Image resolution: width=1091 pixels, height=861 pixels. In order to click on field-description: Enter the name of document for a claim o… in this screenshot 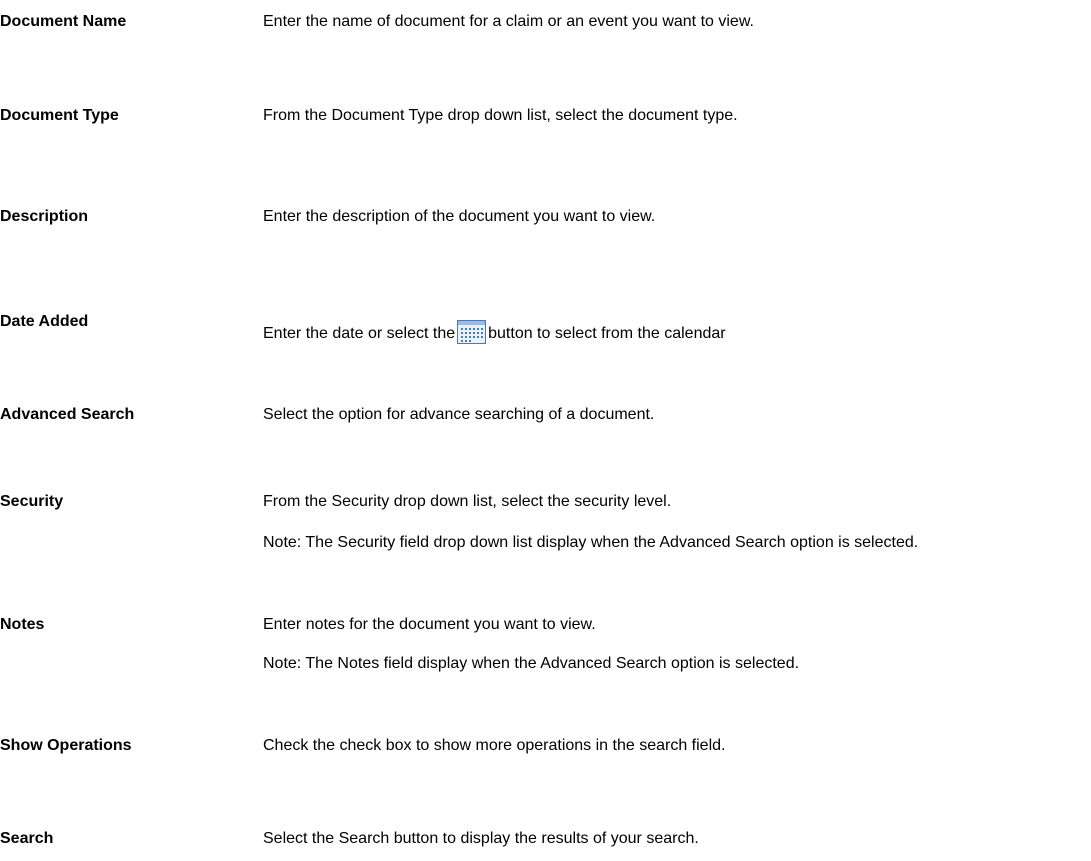, I will do `click(508, 21)`.